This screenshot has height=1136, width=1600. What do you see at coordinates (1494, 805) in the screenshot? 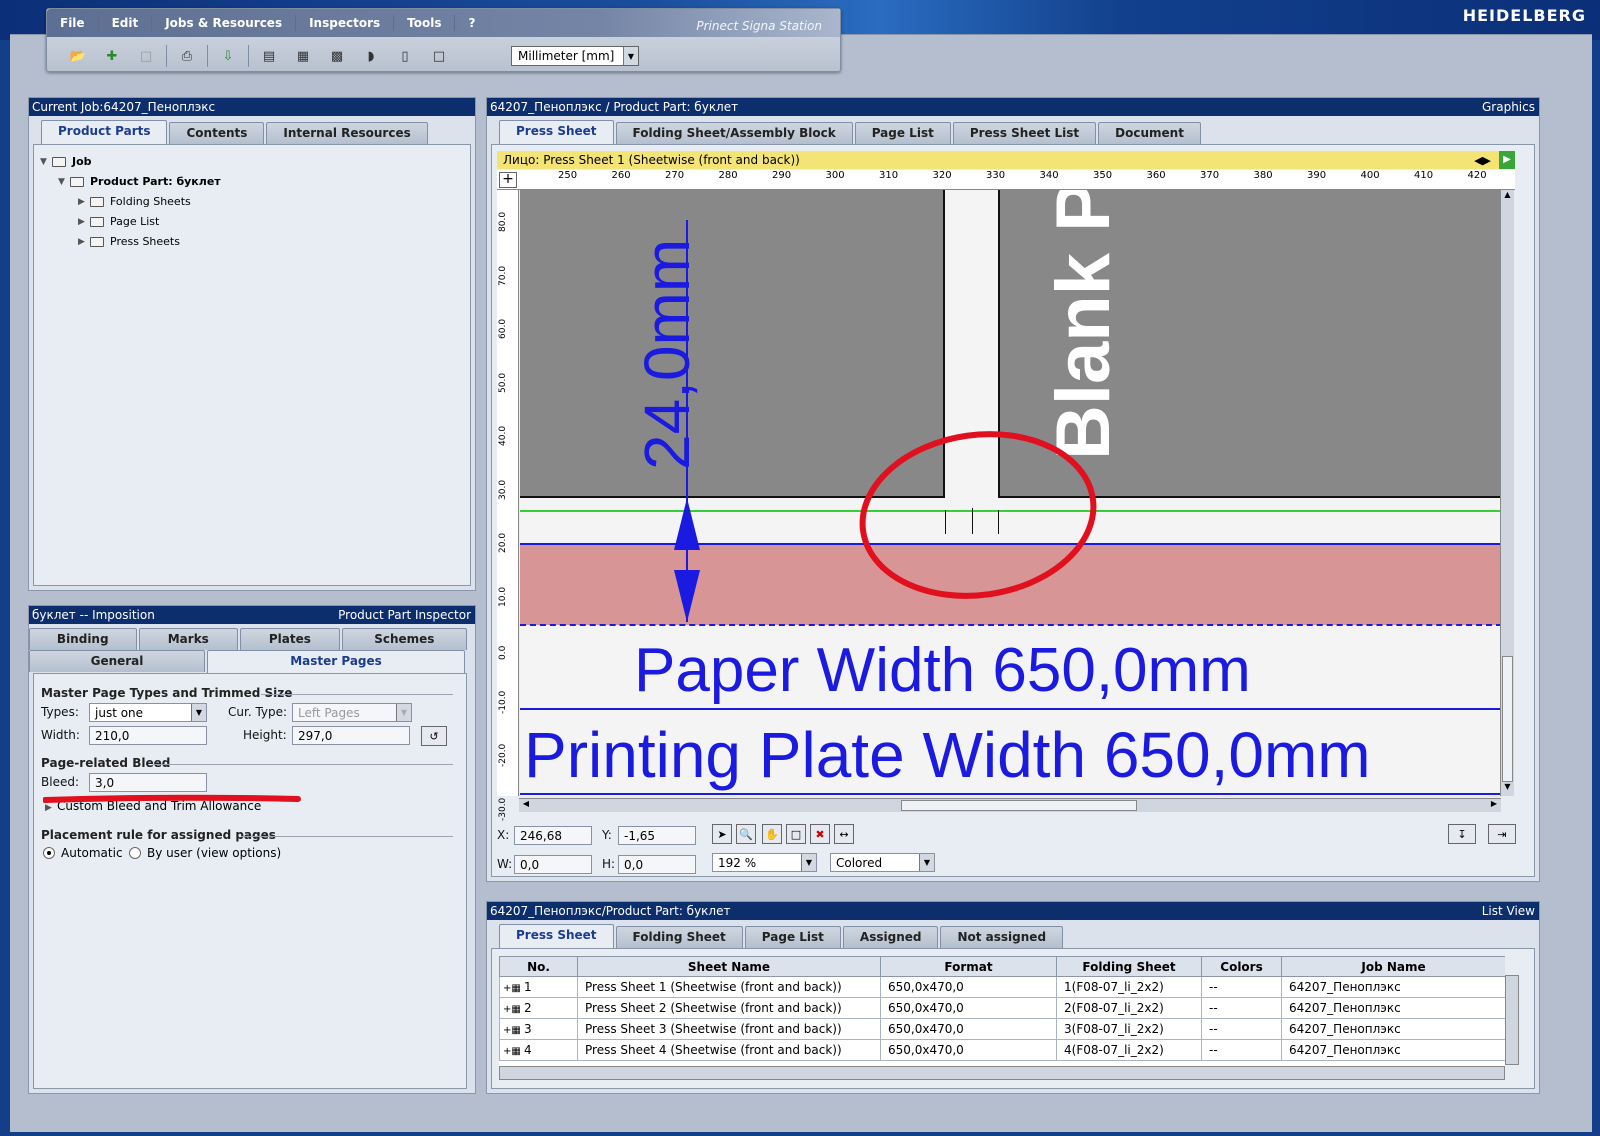
I see `scroll-right-icon: ▶` at bounding box center [1494, 805].